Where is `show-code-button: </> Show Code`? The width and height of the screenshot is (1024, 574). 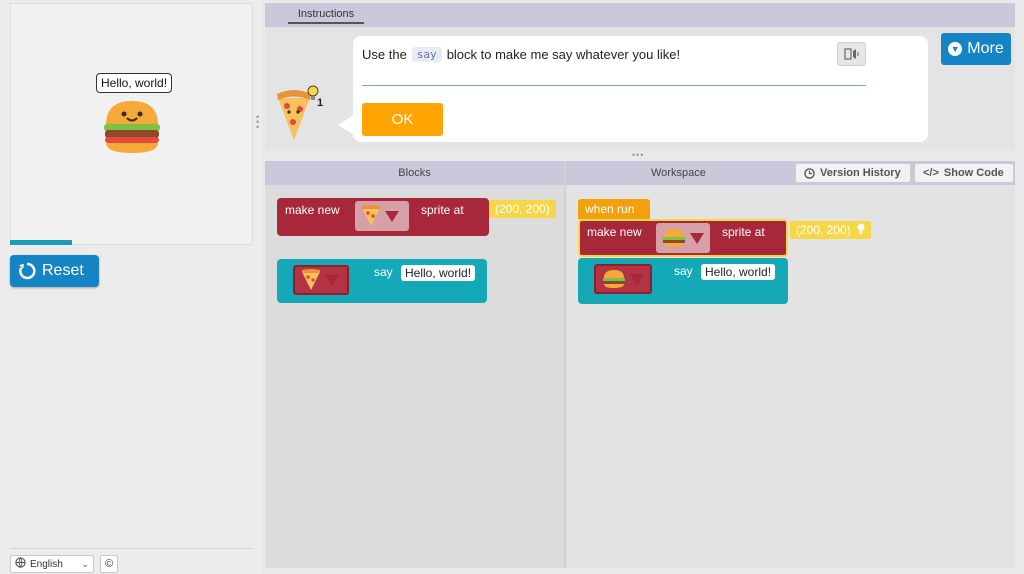 show-code-button: </> Show Code is located at coordinates (964, 173).